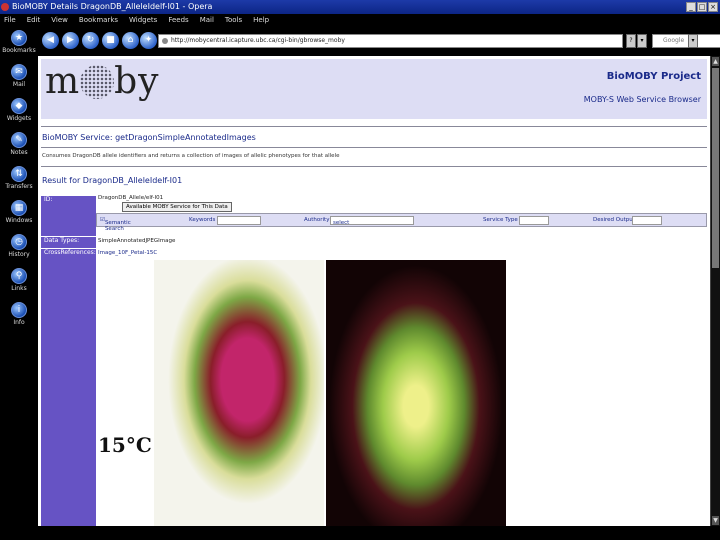 The height and width of the screenshot is (540, 720). What do you see at coordinates (233, 20) in the screenshot?
I see `menu-tools: Tools` at bounding box center [233, 20].